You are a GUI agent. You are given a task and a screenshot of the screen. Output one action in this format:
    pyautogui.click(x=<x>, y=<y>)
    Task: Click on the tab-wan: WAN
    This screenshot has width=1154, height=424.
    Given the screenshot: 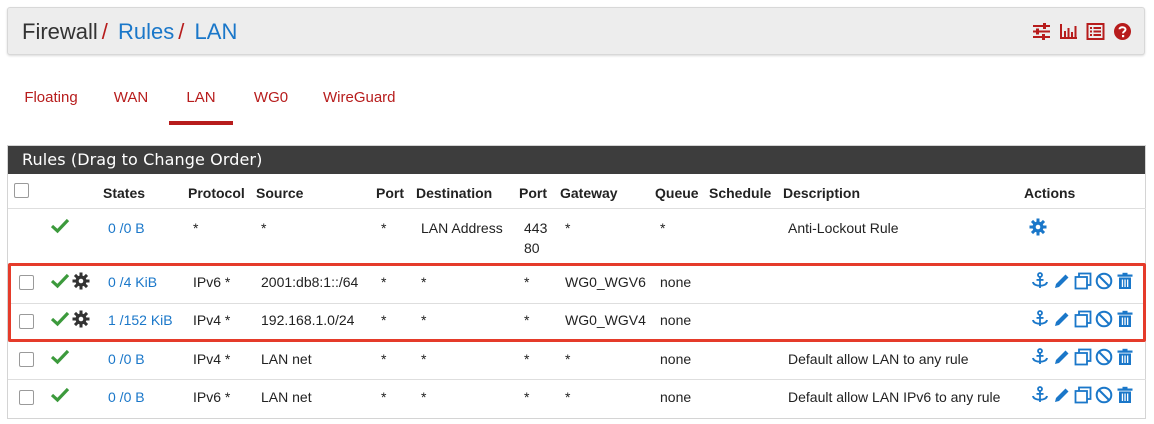 What is the action you would take?
    pyautogui.click(x=131, y=102)
    